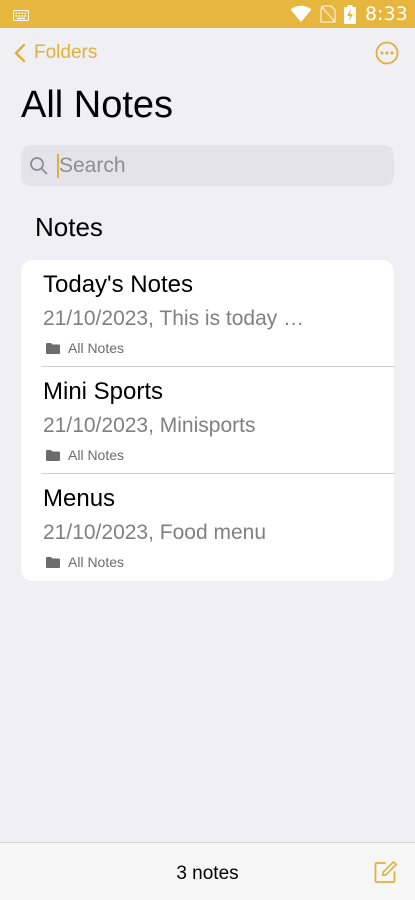 This screenshot has height=900, width=415. I want to click on chevron-left-icon, so click(20, 53).